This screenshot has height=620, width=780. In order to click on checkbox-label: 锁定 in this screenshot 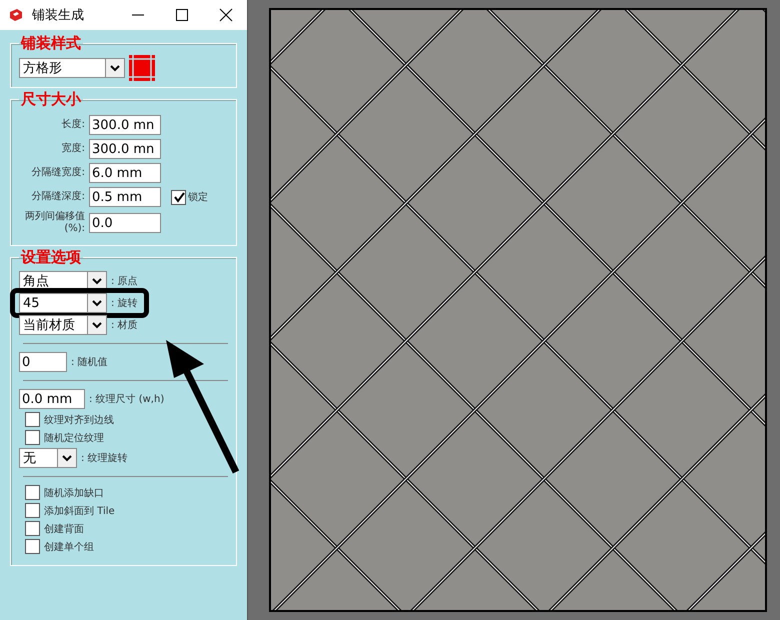, I will do `click(198, 197)`.